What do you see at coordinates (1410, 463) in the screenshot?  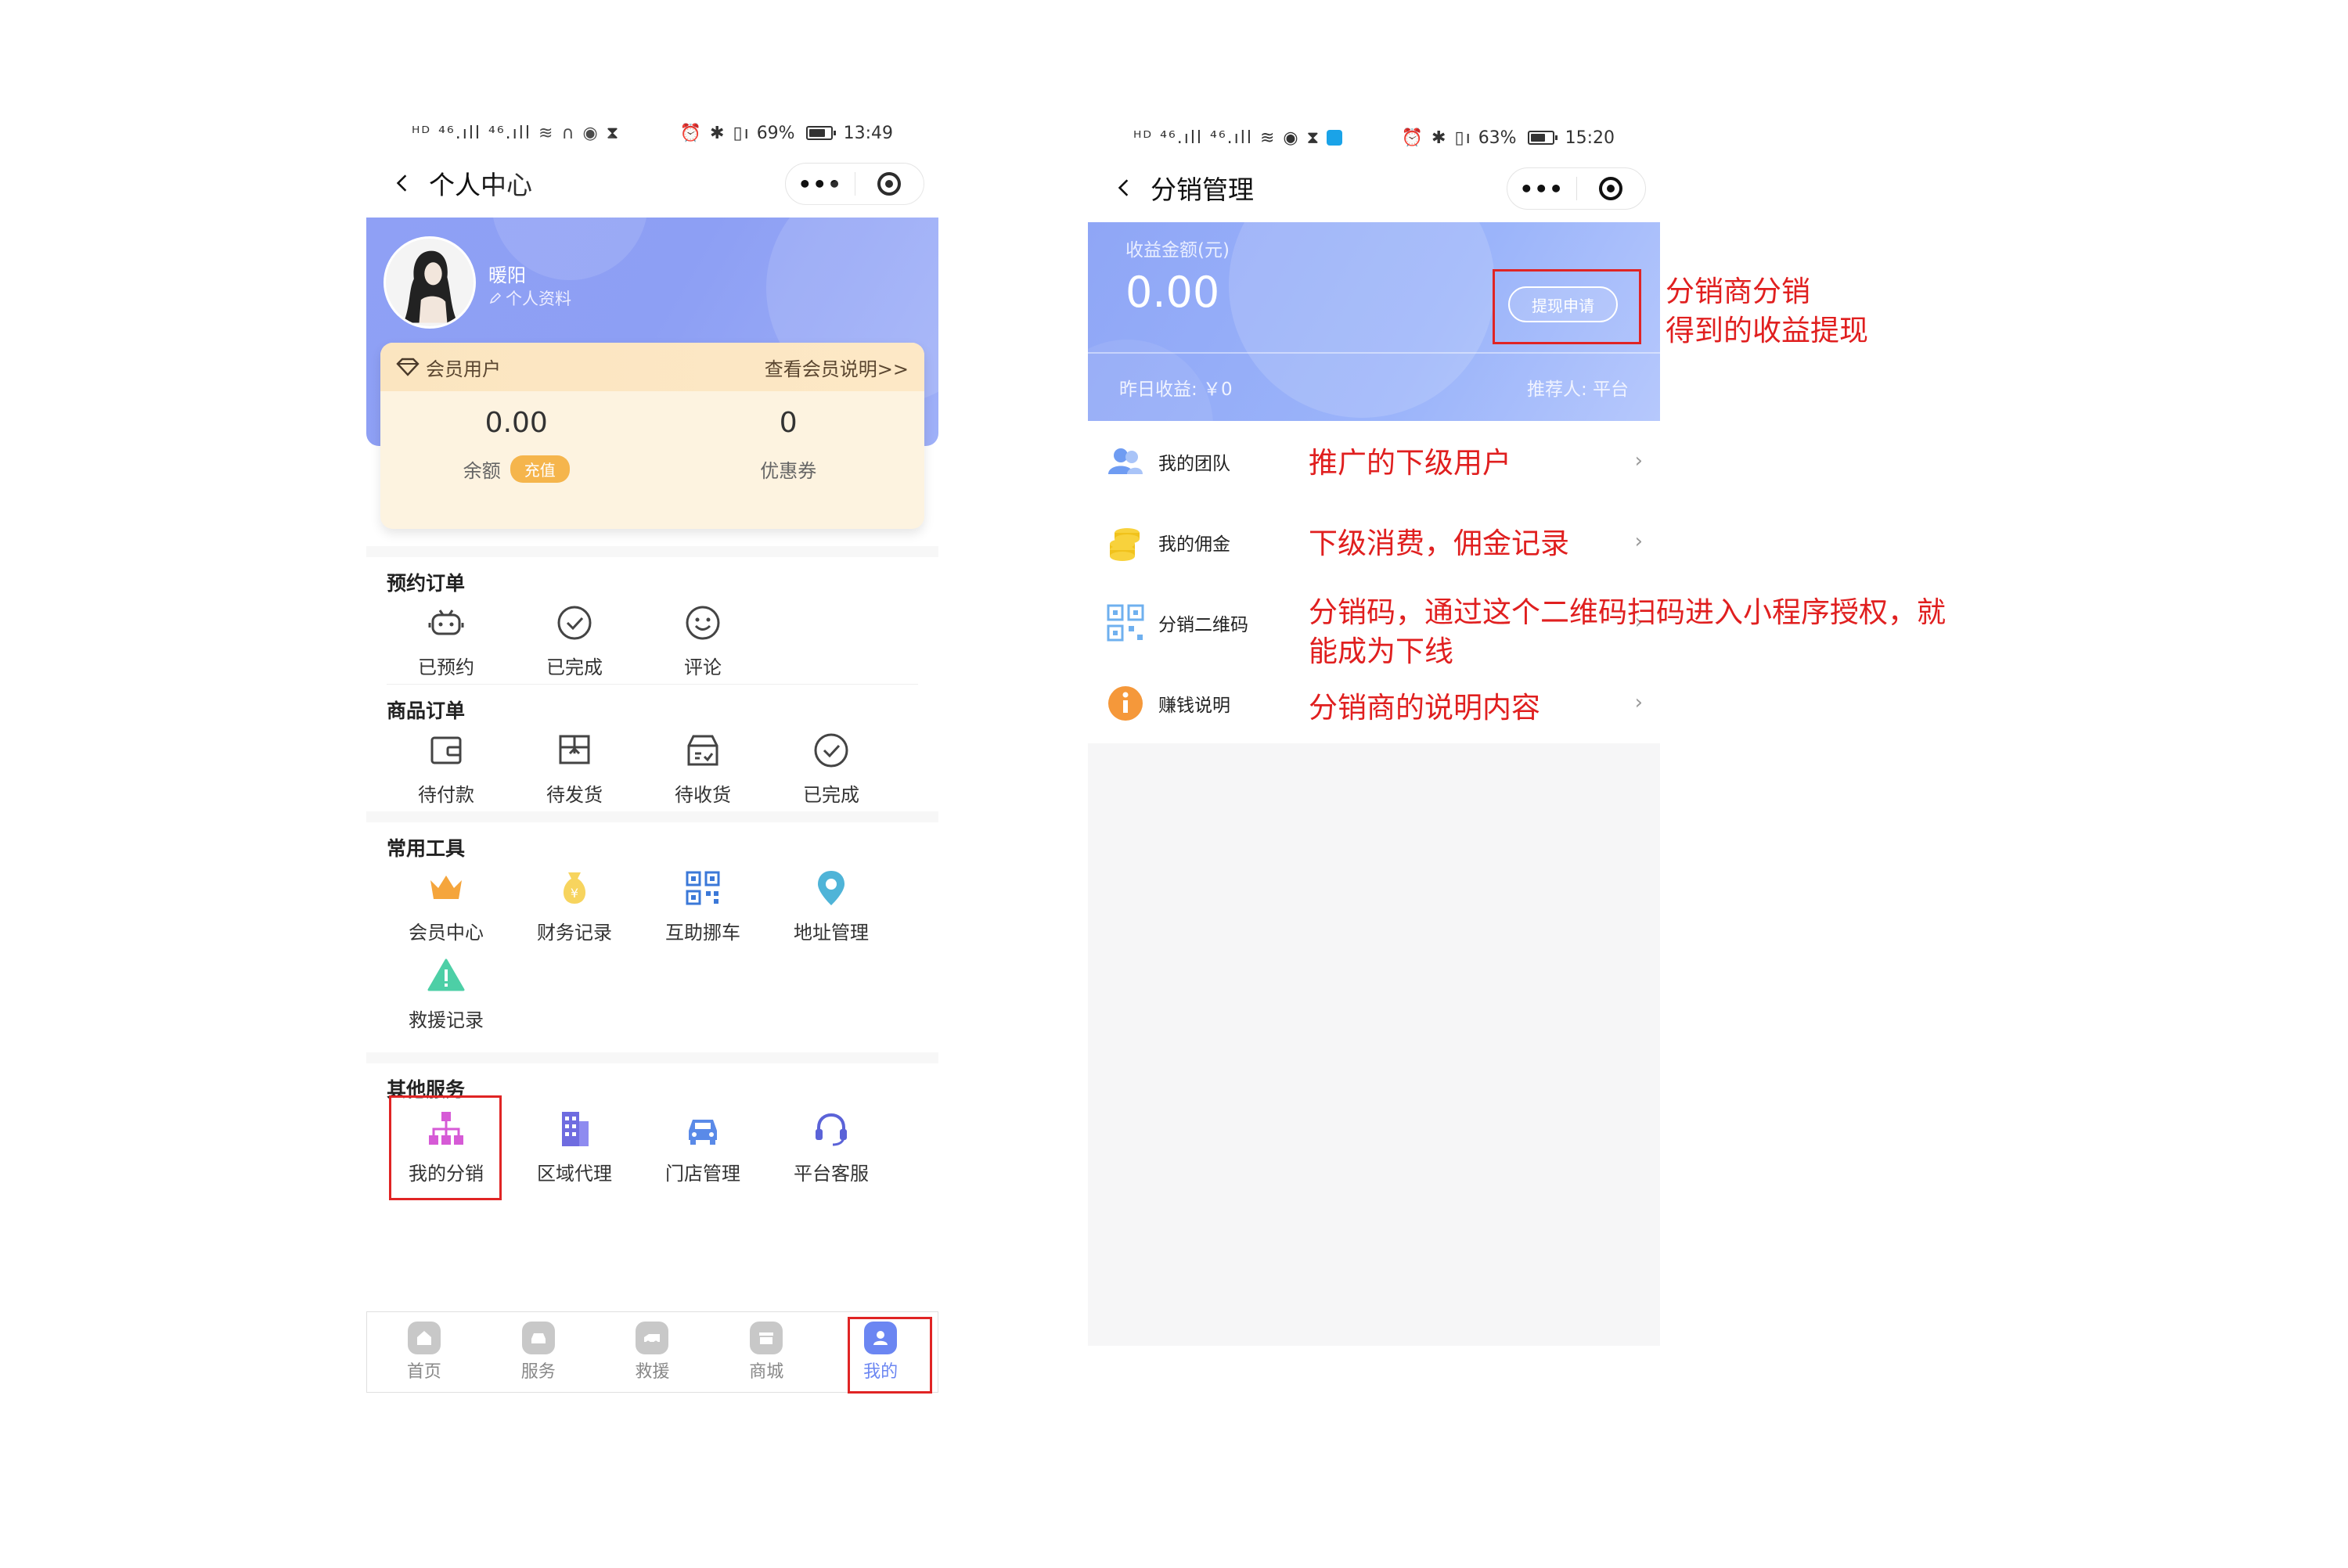 I see `annotation-team: 推广的下级用户` at bounding box center [1410, 463].